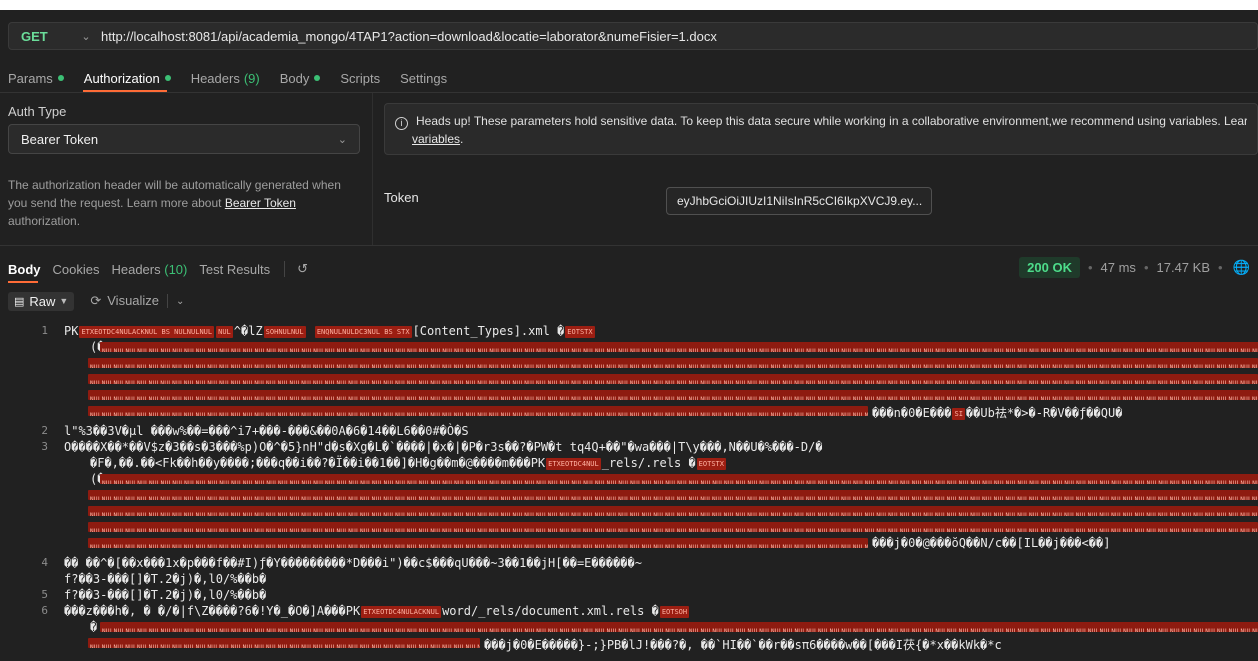 Image resolution: width=1258 pixels, height=661 pixels. What do you see at coordinates (1184, 267) in the screenshot?
I see `response-size: 17.47 KB` at bounding box center [1184, 267].